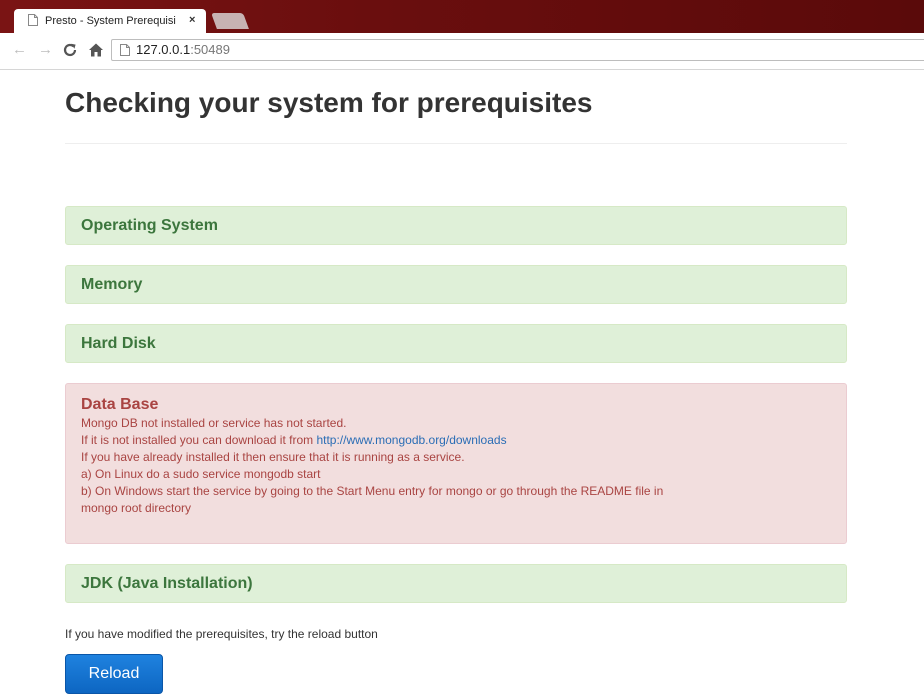 The width and height of the screenshot is (924, 694). I want to click on page-title: Checking your system for prerequisites, so click(329, 102).